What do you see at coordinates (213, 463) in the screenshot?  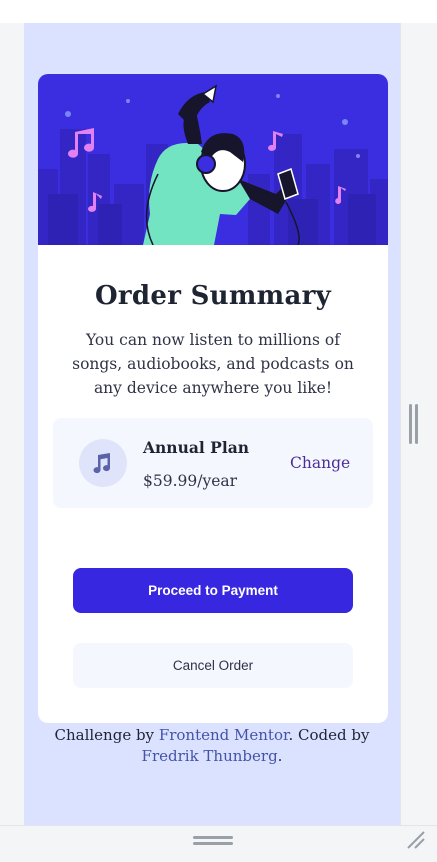 I see `plan-summary: Annual Plan $59.99/year Change` at bounding box center [213, 463].